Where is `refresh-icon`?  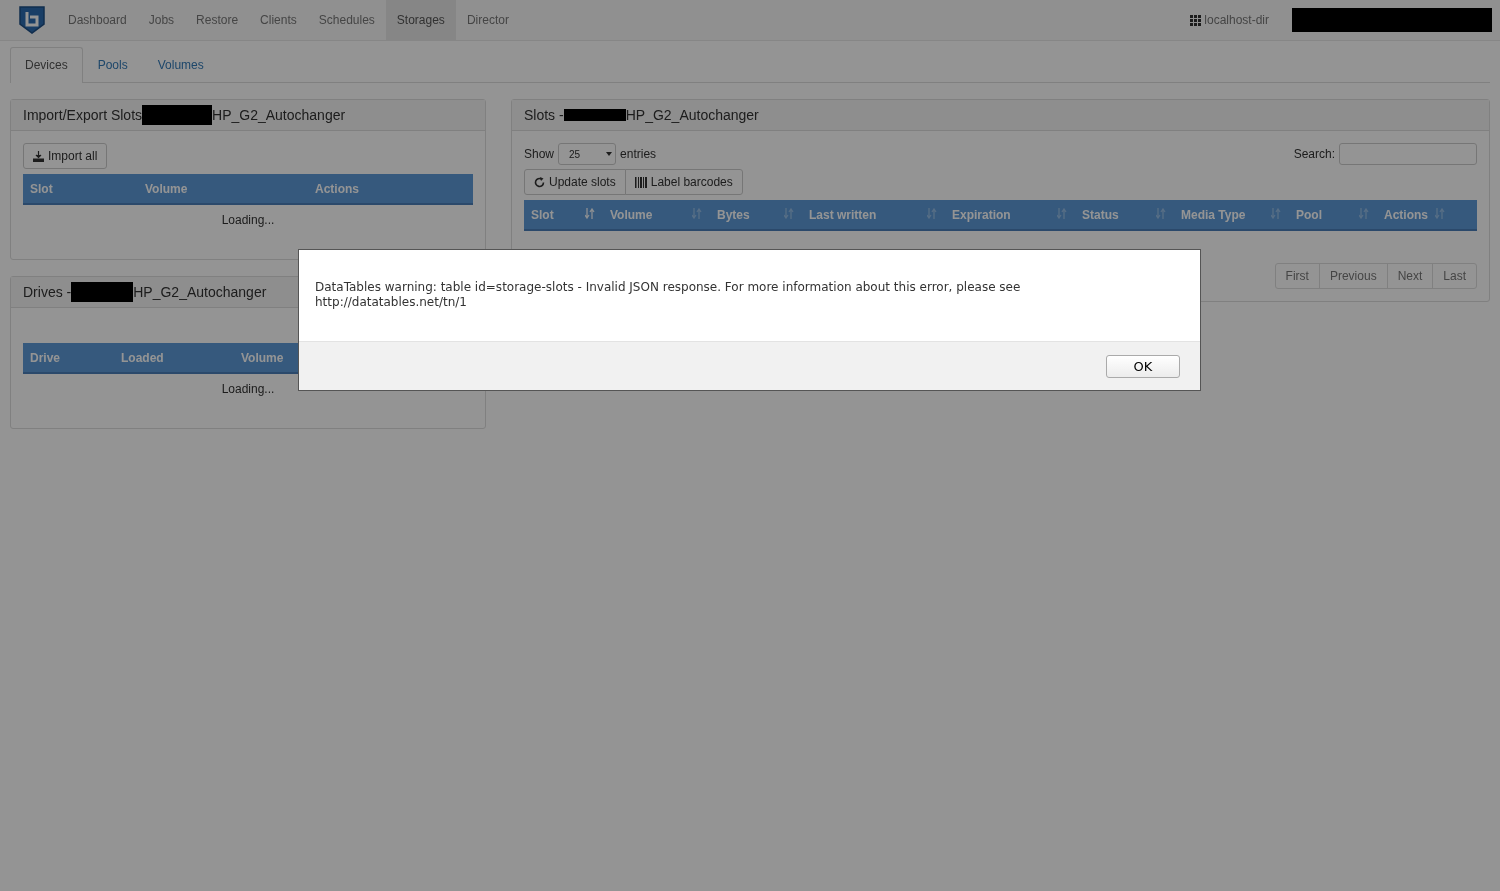
refresh-icon is located at coordinates (539, 182).